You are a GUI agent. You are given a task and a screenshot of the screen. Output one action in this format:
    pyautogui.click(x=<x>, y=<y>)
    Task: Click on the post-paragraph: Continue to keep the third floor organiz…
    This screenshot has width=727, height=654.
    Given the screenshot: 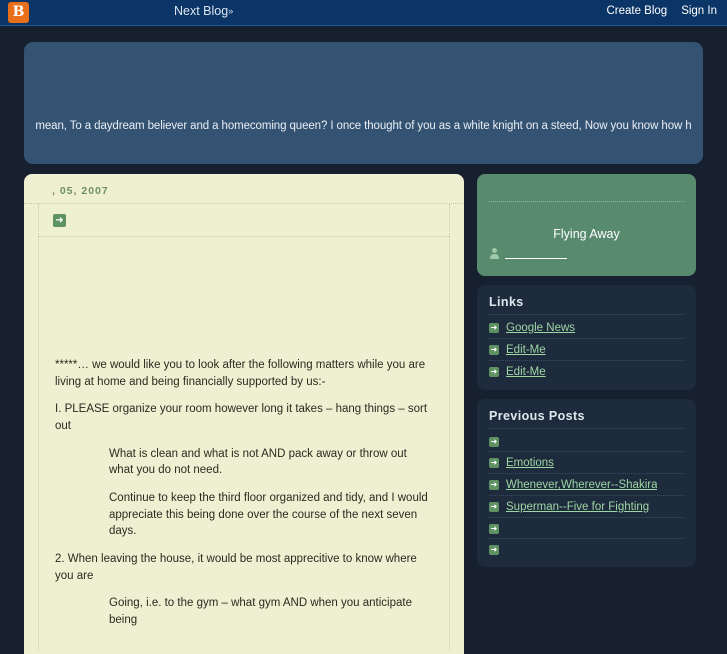 What is the action you would take?
    pyautogui.click(x=268, y=515)
    